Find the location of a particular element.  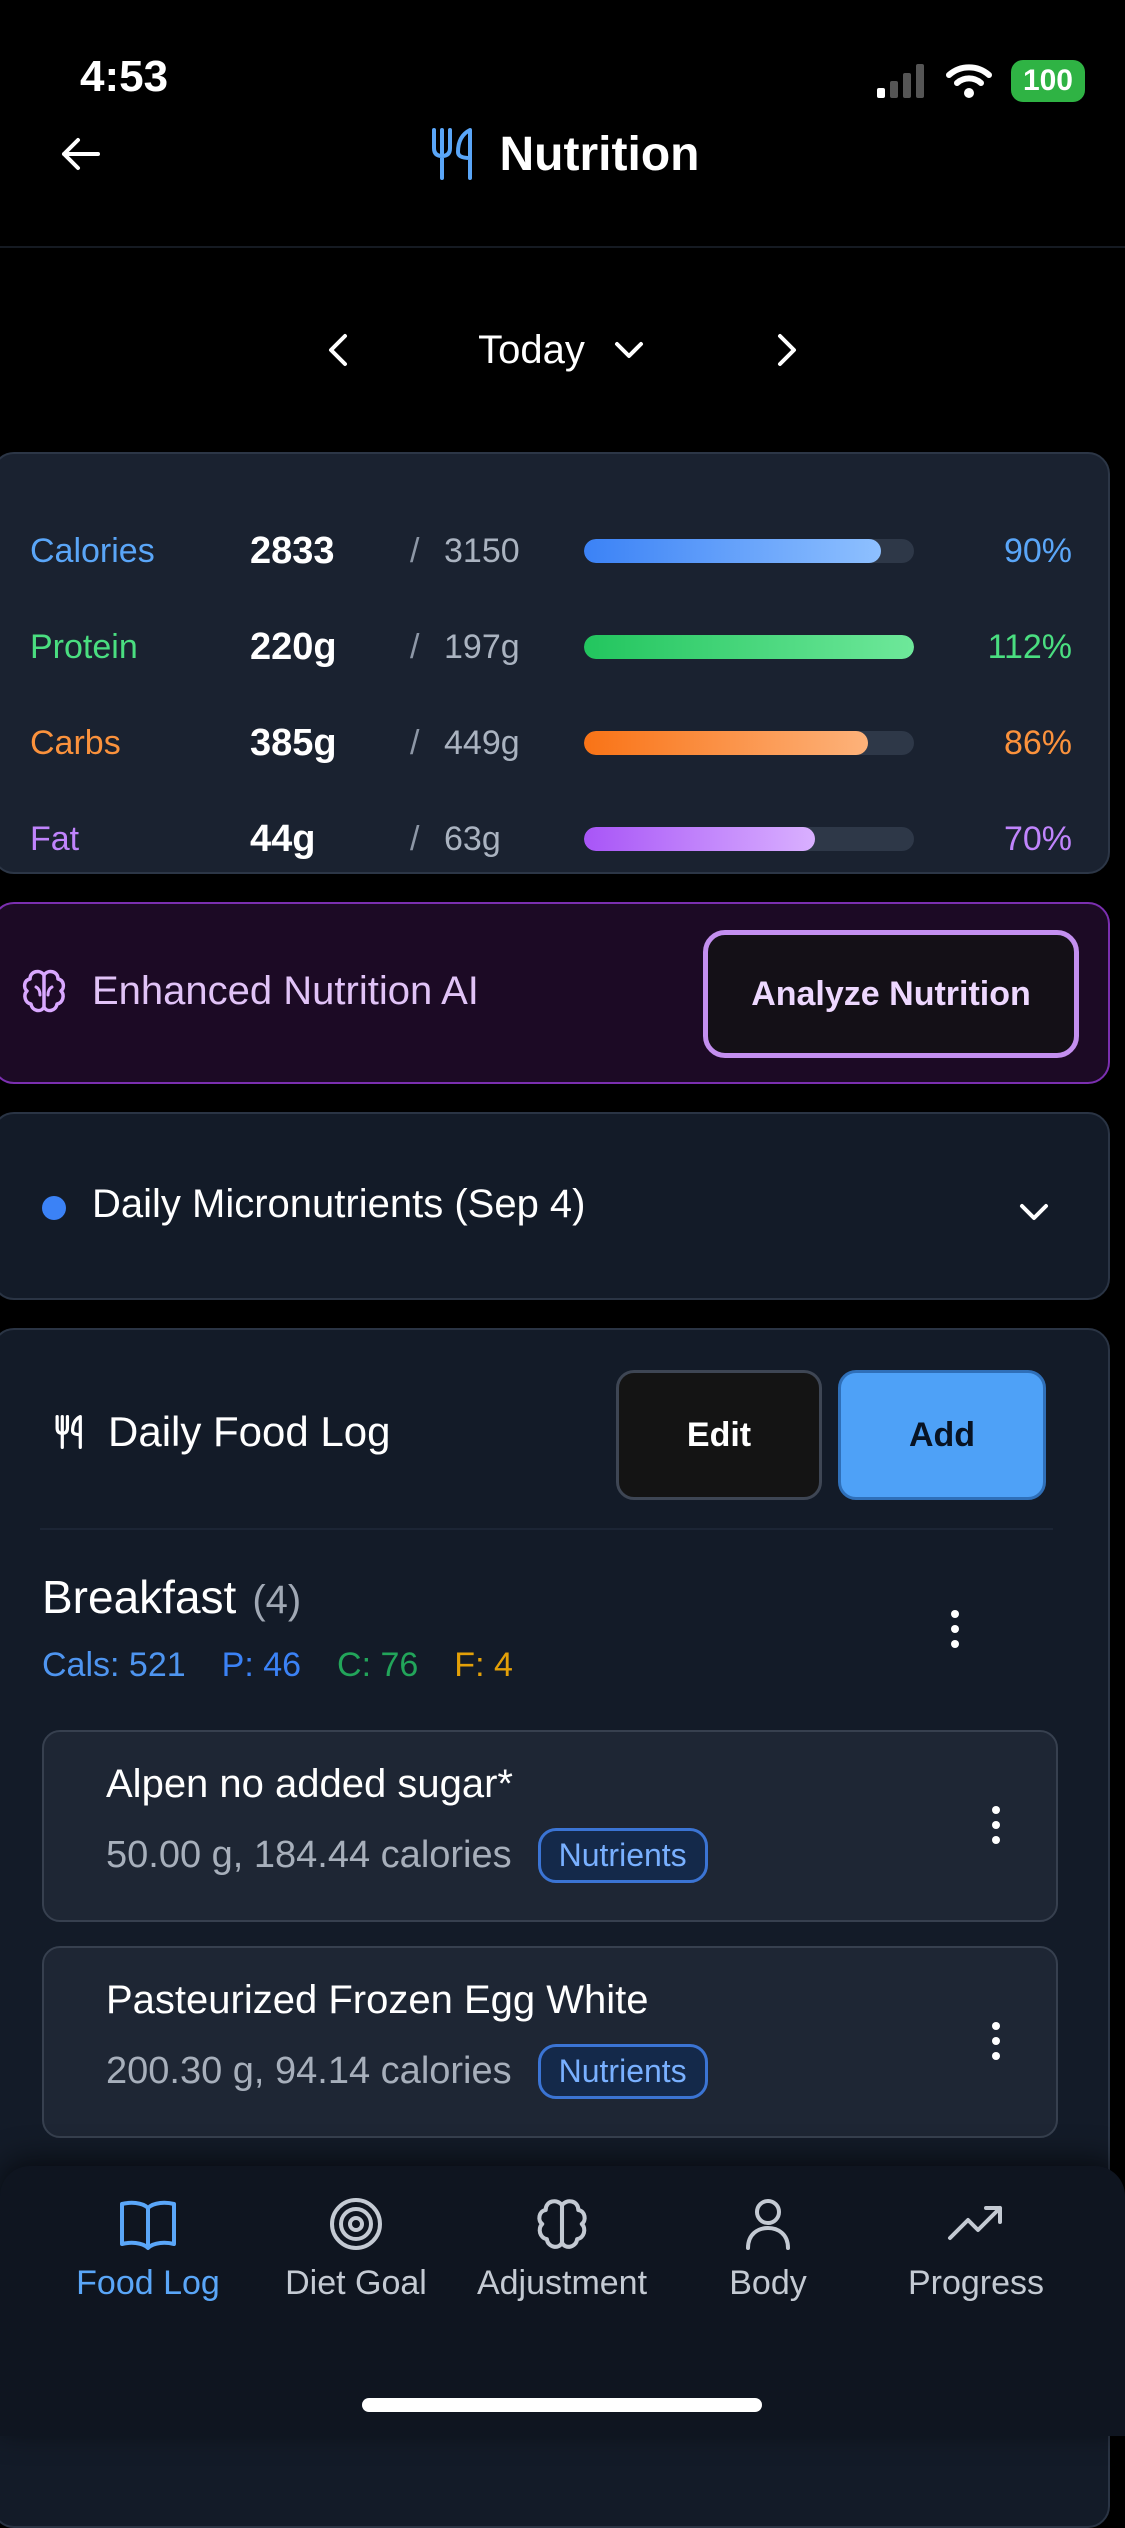

macro-value: 2833 is located at coordinates (292, 550).